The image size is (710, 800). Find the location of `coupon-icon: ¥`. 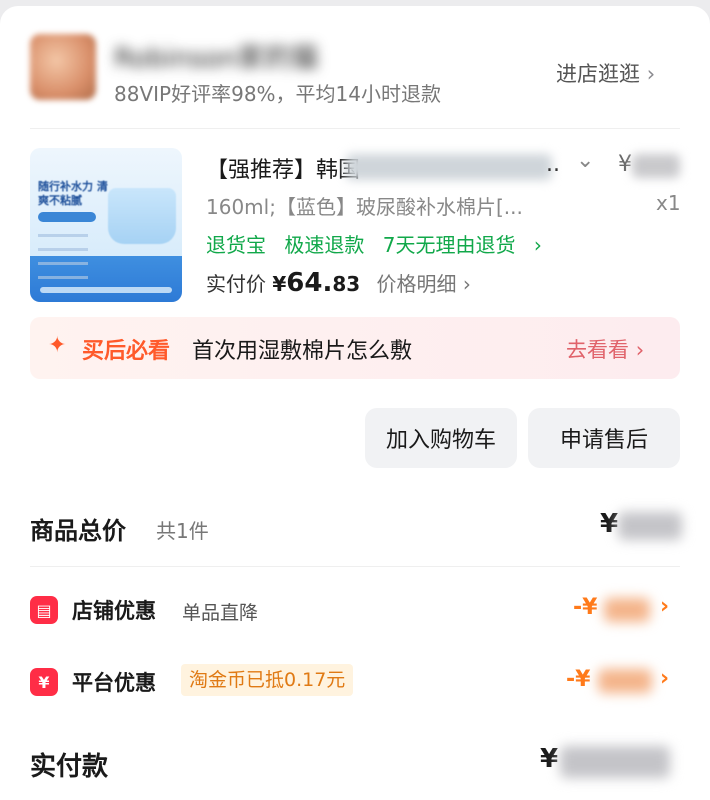

coupon-icon: ¥ is located at coordinates (44, 682).